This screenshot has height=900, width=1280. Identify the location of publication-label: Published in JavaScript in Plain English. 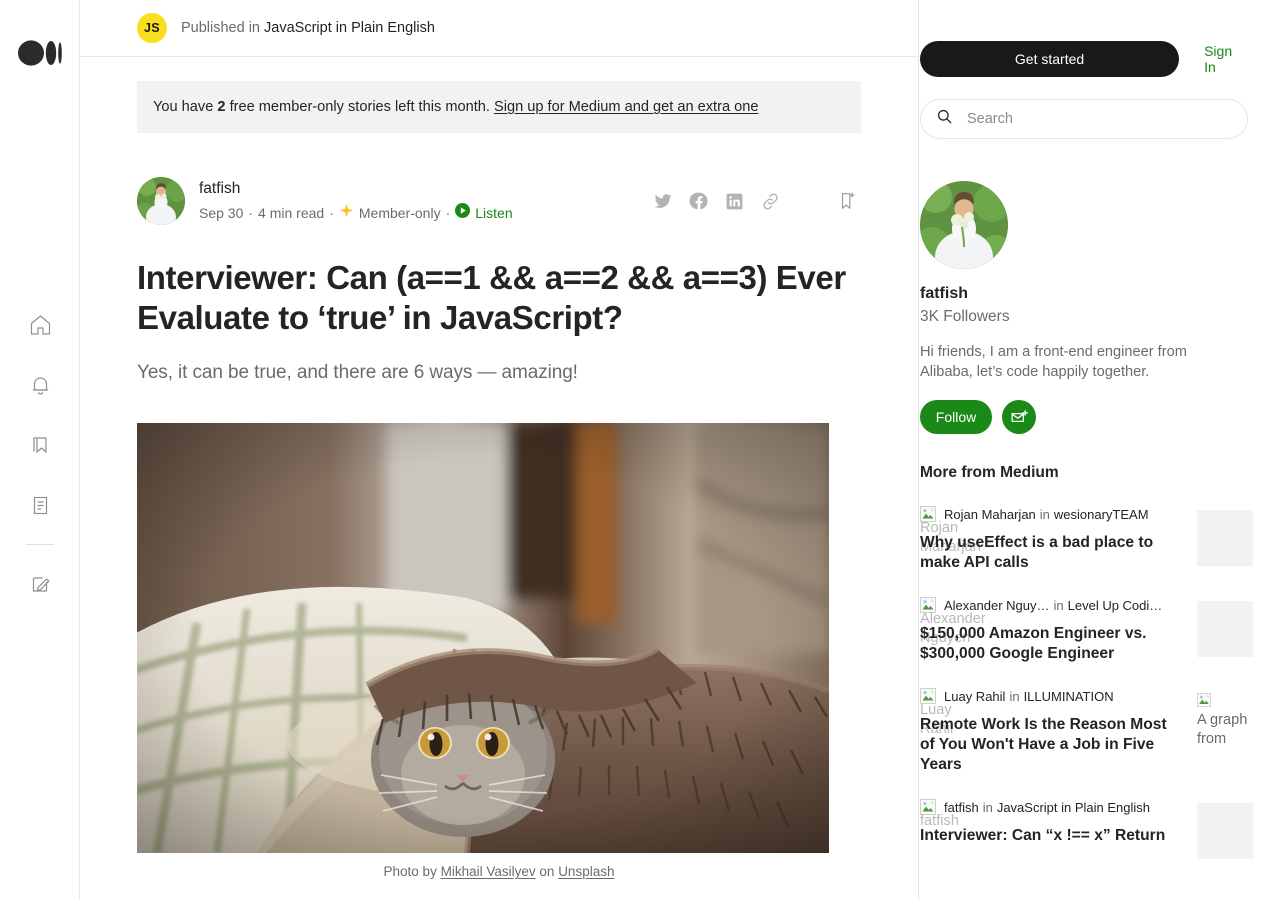
(308, 28).